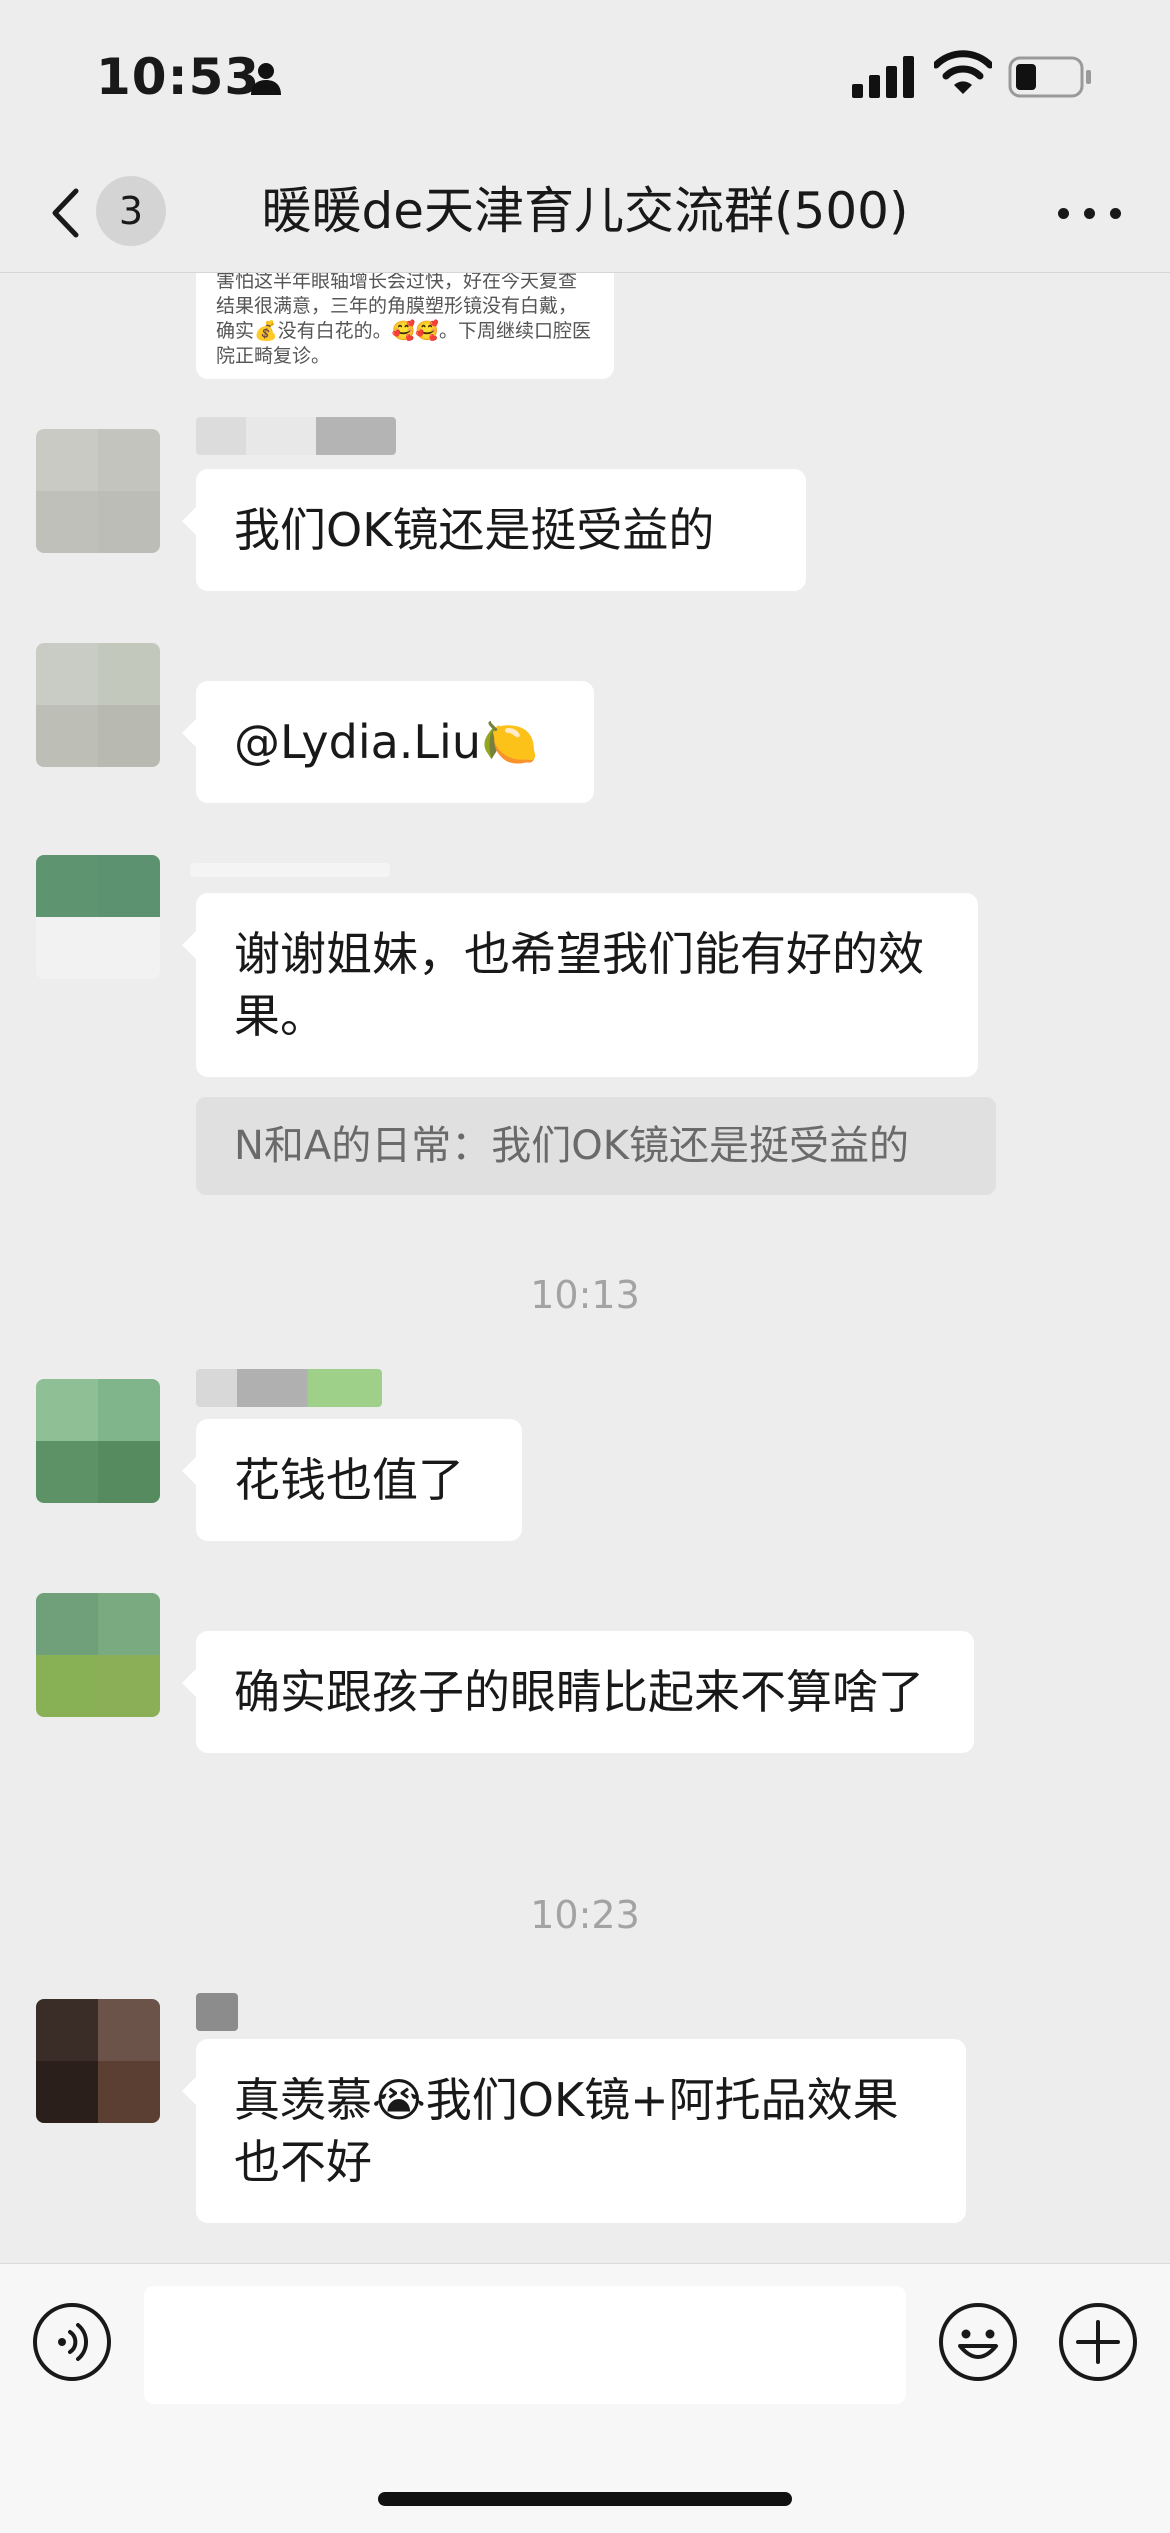 The height and width of the screenshot is (2533, 1170). I want to click on battery-icon, so click(1049, 77).